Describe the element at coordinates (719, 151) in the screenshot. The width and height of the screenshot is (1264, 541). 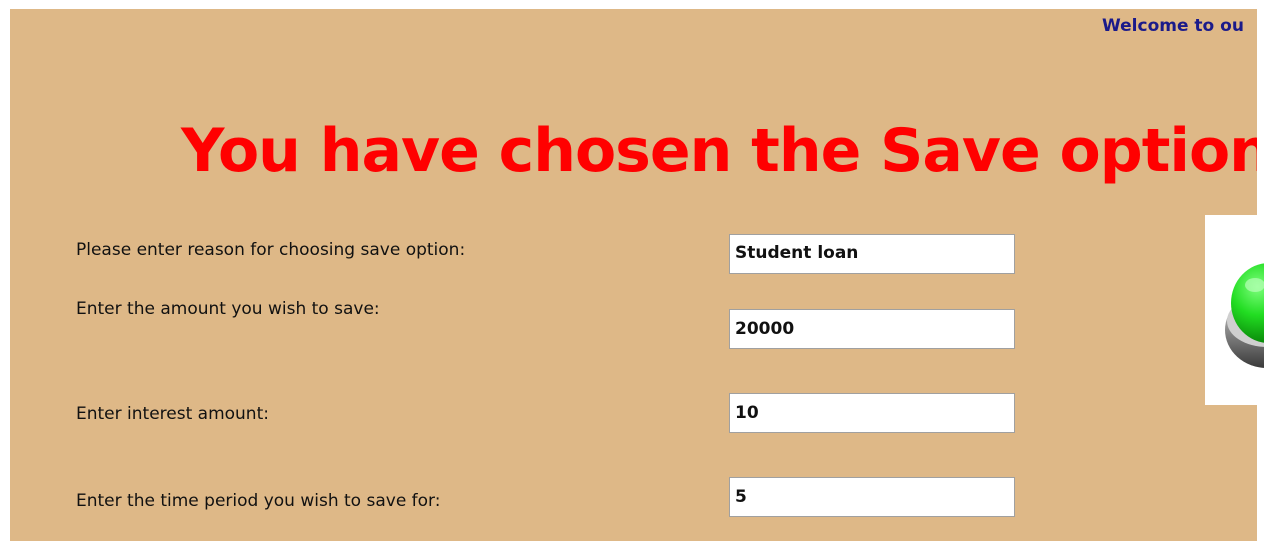
I see `page-title: You have chosen the Save option!` at that location.